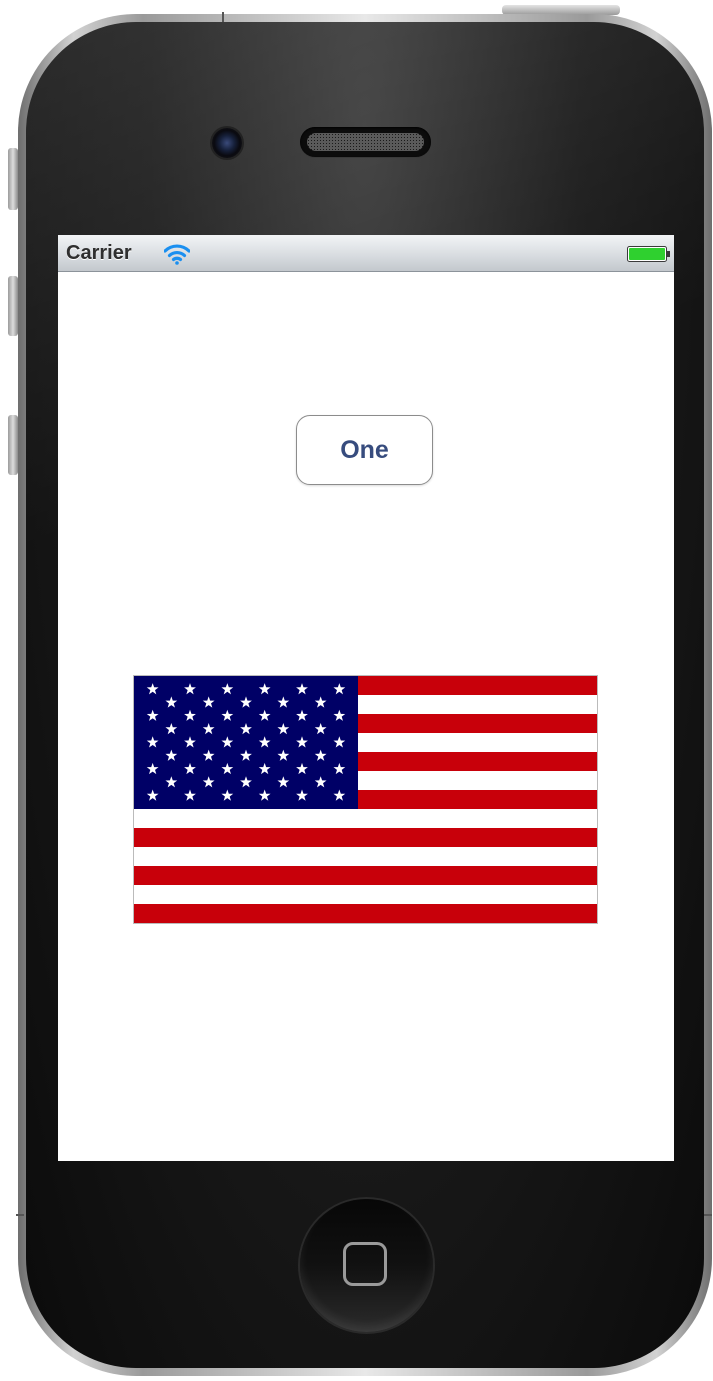  What do you see at coordinates (366, 253) in the screenshot?
I see `status-bar: Carrier` at bounding box center [366, 253].